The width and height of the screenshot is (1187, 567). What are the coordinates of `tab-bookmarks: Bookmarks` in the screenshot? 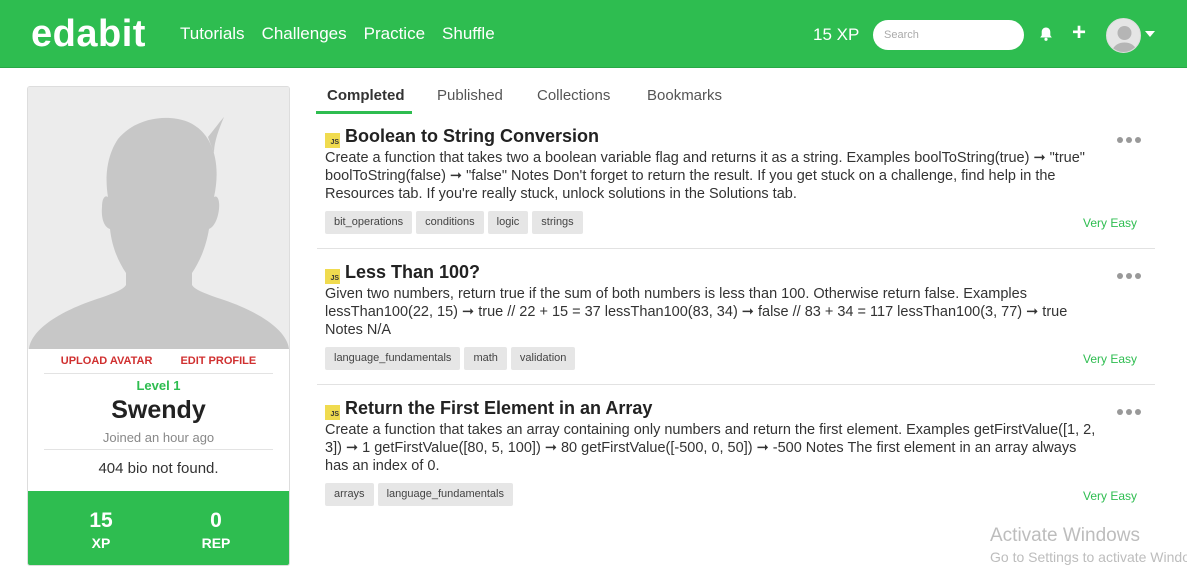 It's located at (684, 95).